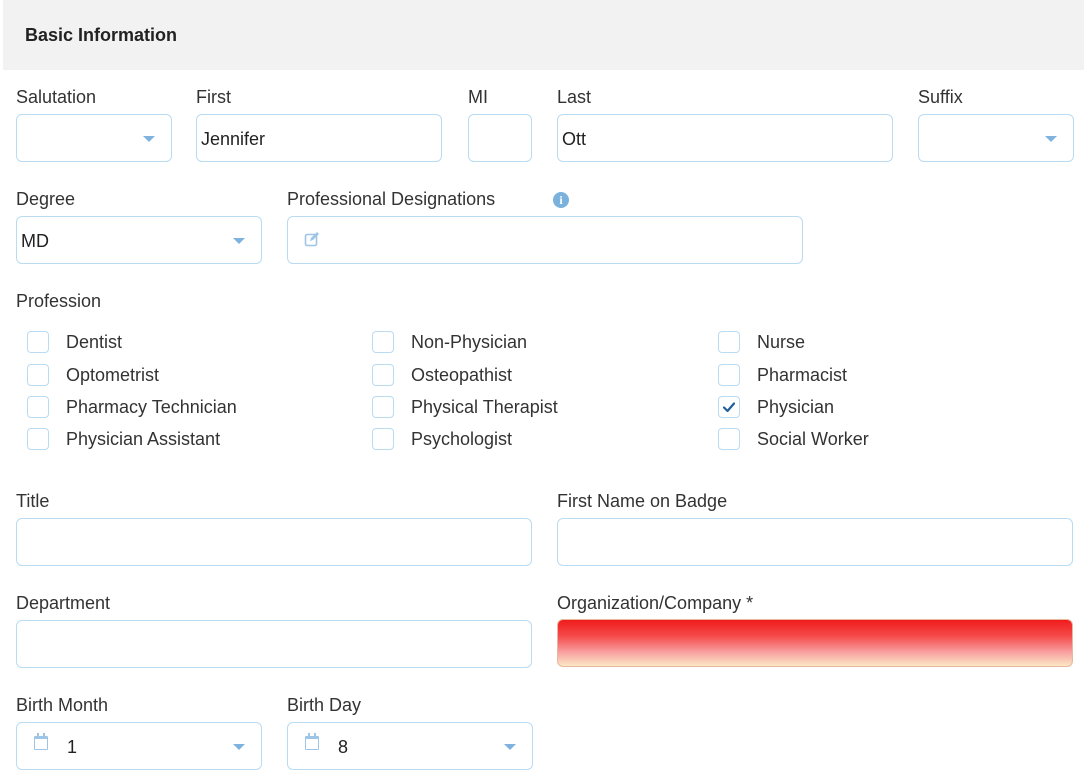 This screenshot has height=782, width=1084. Describe the element at coordinates (38, 375) in the screenshot. I see `profession-checkbox-optometrist` at that location.